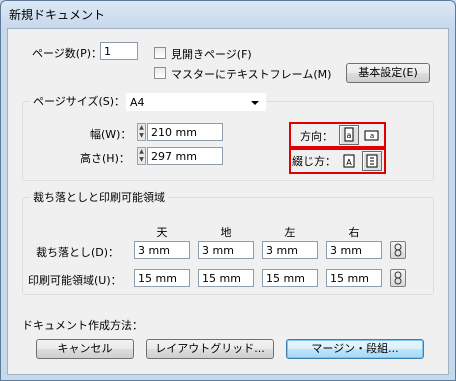 The height and width of the screenshot is (381, 456). Describe the element at coordinates (226, 250) in the screenshot. I see `bleed-bottom-input: 3 mm` at that location.